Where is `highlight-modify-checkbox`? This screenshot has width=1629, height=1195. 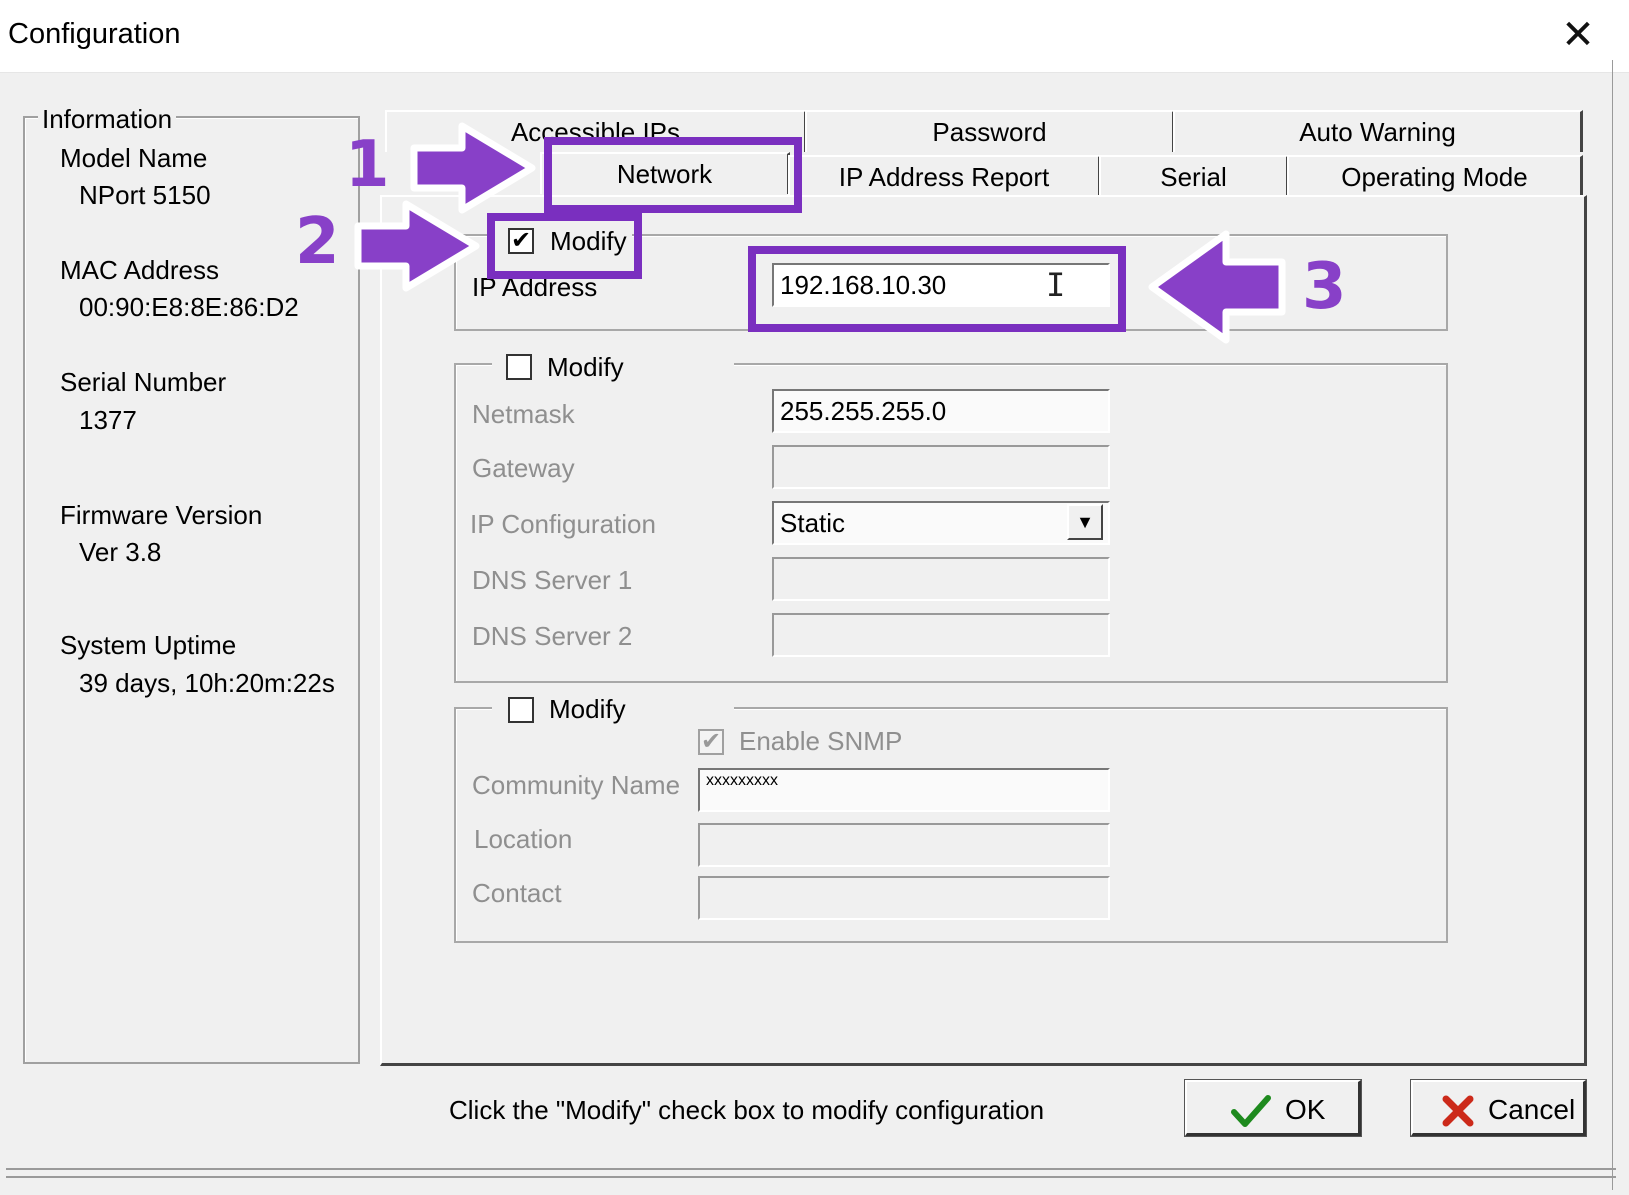 highlight-modify-checkbox is located at coordinates (564, 246).